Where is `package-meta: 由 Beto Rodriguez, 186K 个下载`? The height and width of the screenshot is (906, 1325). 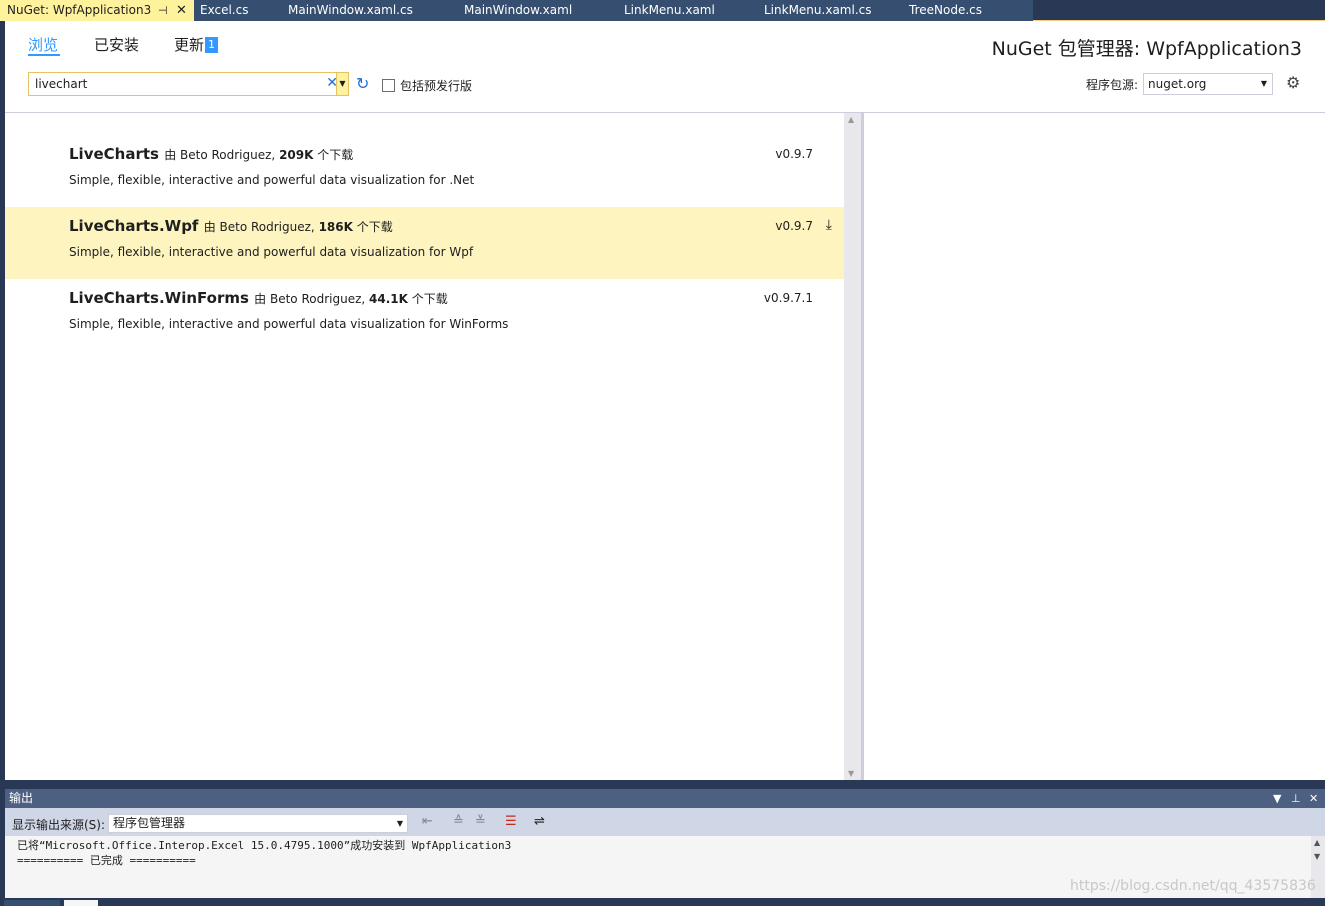 package-meta: 由 Beto Rodriguez, 186K 个下载 is located at coordinates (298, 227).